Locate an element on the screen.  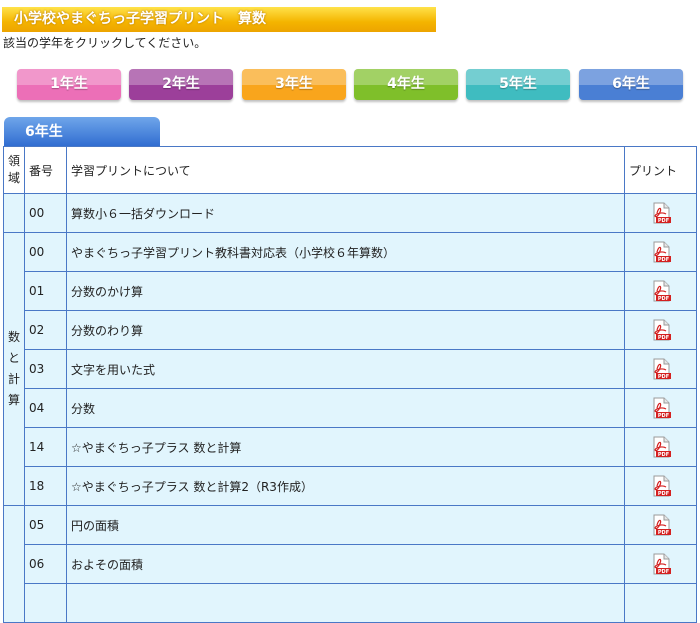
row-number: 18 is located at coordinates (45, 486).